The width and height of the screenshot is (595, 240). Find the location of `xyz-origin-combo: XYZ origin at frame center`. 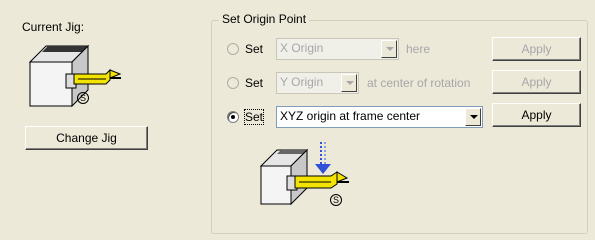

xyz-origin-combo: XYZ origin at frame center is located at coordinates (379, 117).